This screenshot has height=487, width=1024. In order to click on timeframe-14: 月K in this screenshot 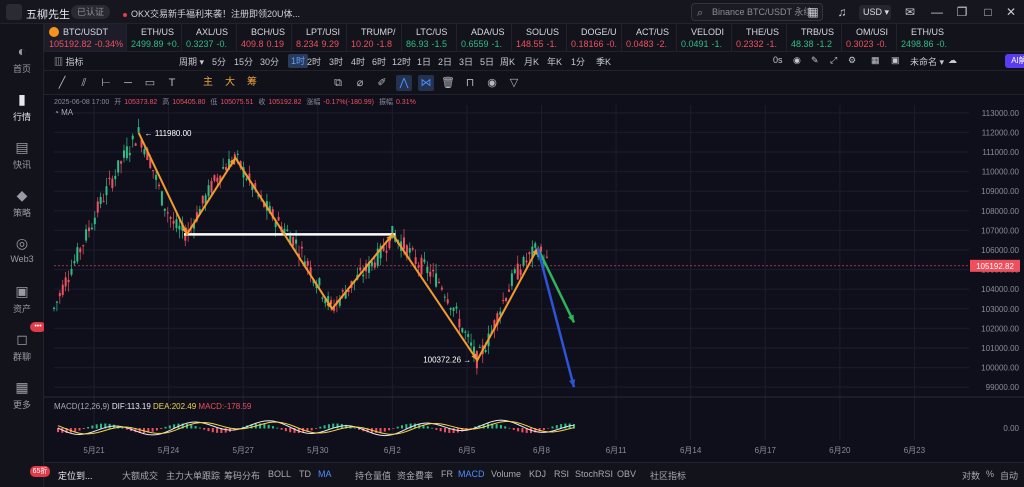, I will do `click(531, 61)`.